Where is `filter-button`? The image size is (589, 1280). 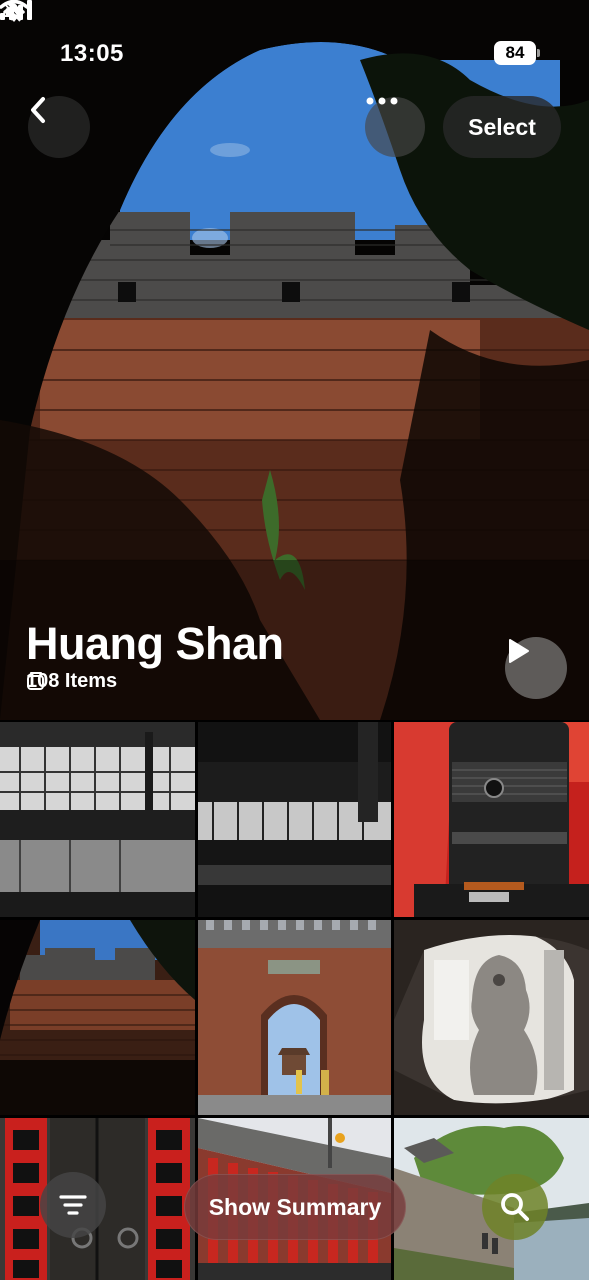 filter-button is located at coordinates (73, 1205).